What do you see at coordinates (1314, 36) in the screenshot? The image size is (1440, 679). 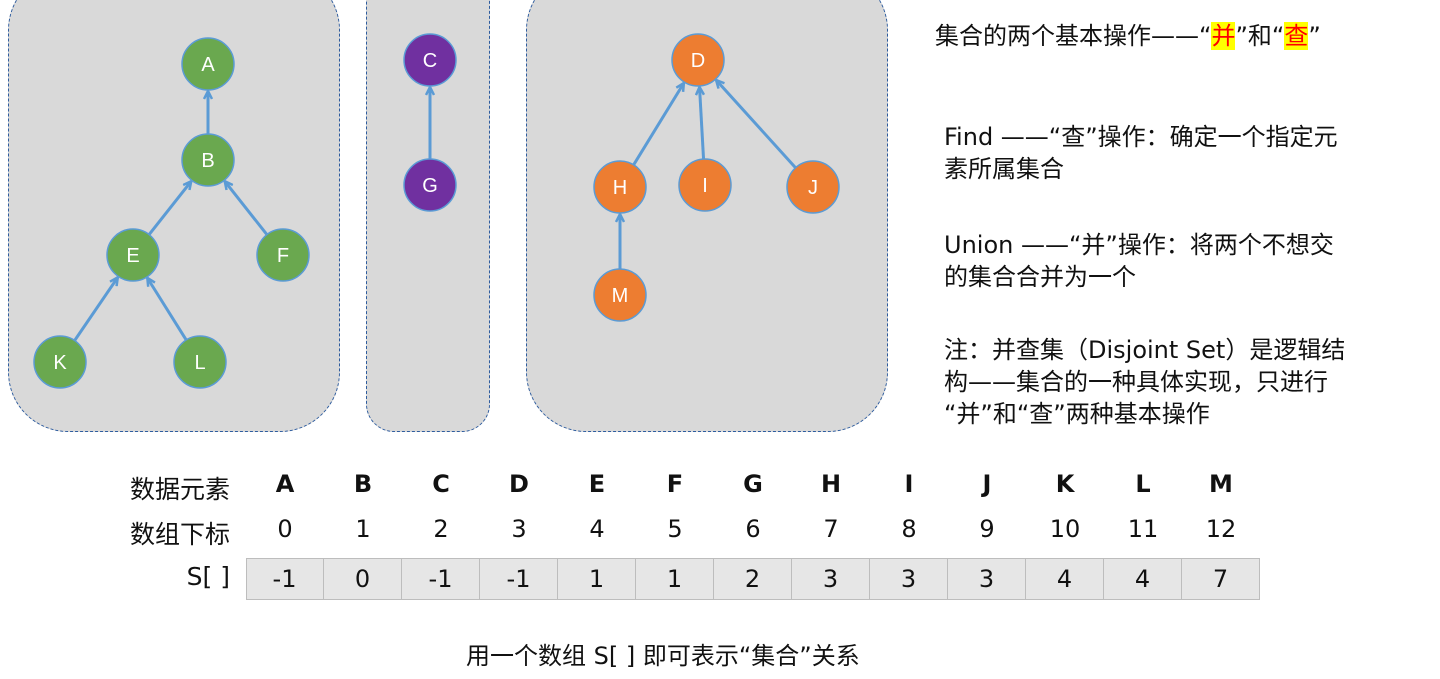 I see `title-suffix: ”` at bounding box center [1314, 36].